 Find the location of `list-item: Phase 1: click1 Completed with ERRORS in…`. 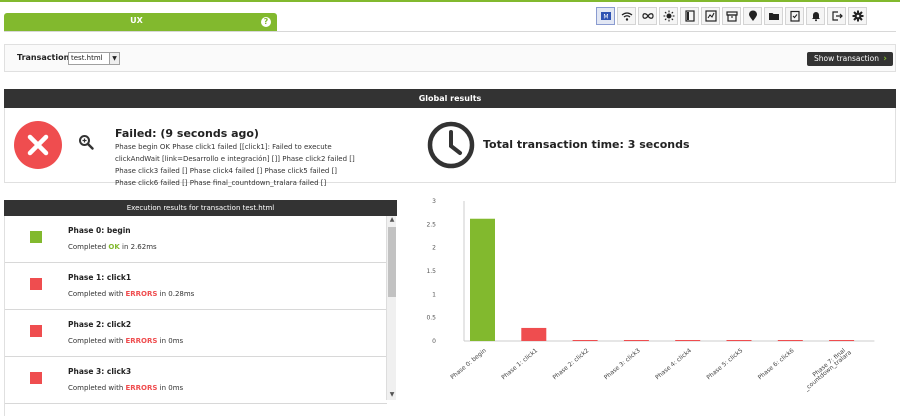

list-item: Phase 1: click1 Completed with ERRORS in… is located at coordinates (196, 286).